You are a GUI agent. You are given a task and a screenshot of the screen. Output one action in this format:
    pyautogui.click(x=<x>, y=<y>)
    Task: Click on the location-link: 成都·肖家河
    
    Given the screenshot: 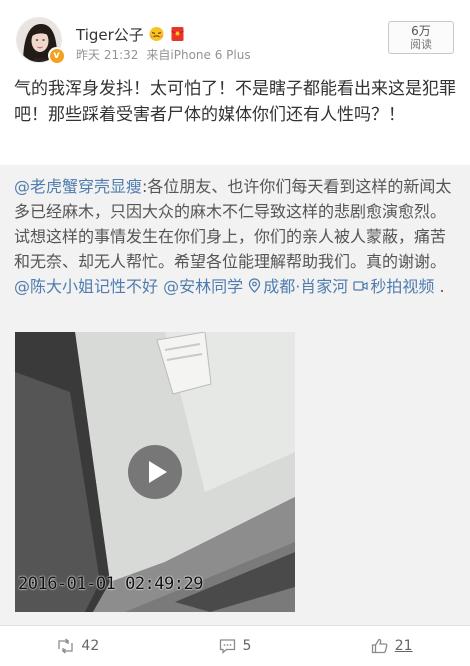 What is the action you would take?
    pyautogui.click(x=298, y=286)
    